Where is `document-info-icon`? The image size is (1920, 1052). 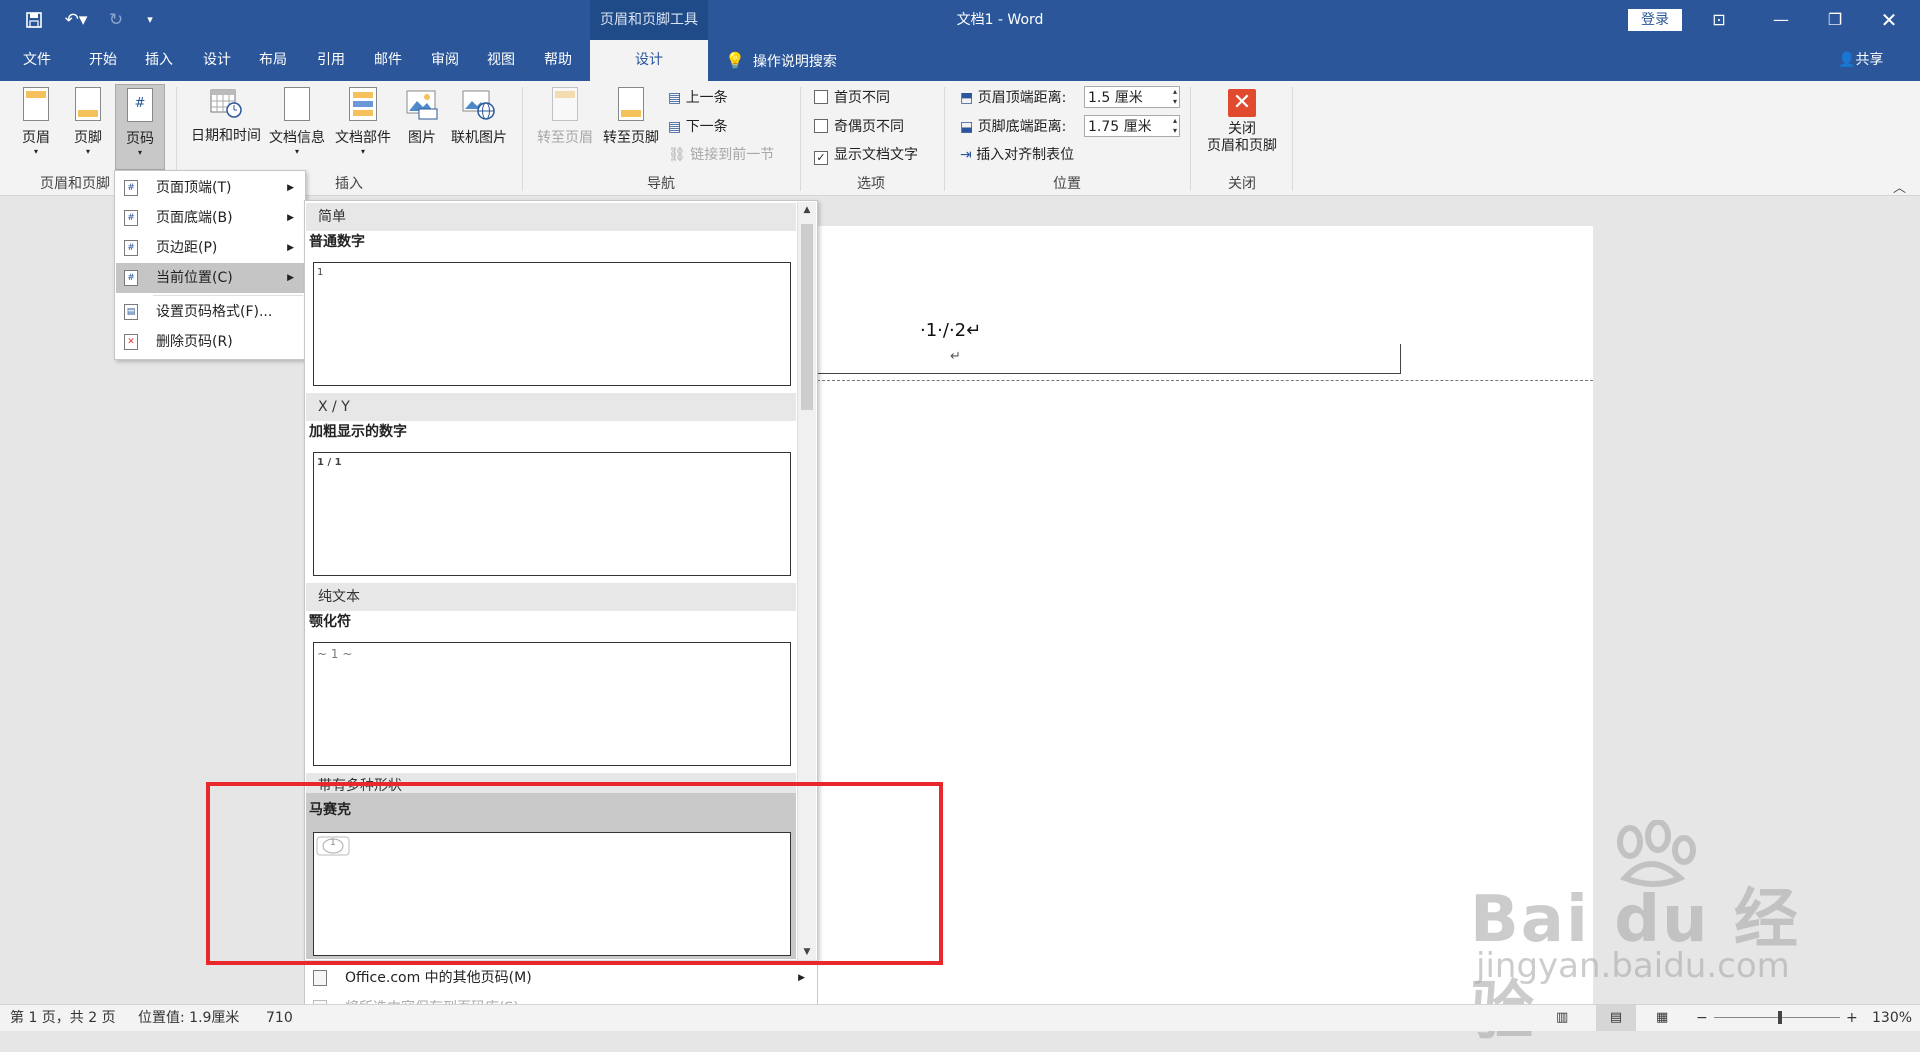
document-info-icon is located at coordinates (297, 104).